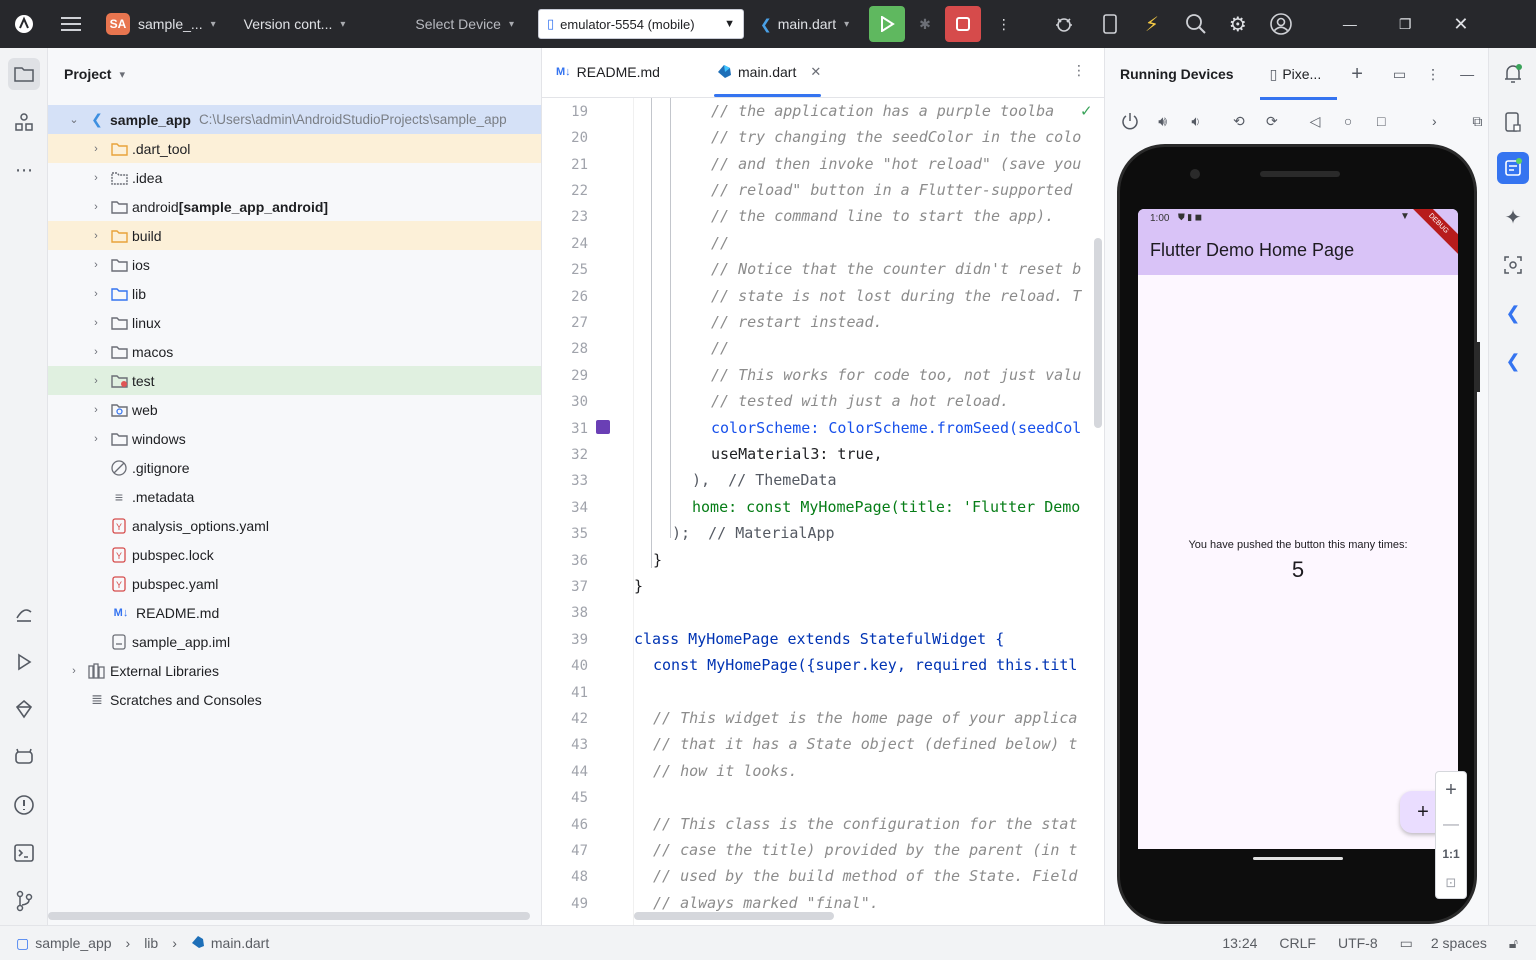 The width and height of the screenshot is (1536, 960). What do you see at coordinates (1399, 74) in the screenshot?
I see `layout-icon: ▭` at bounding box center [1399, 74].